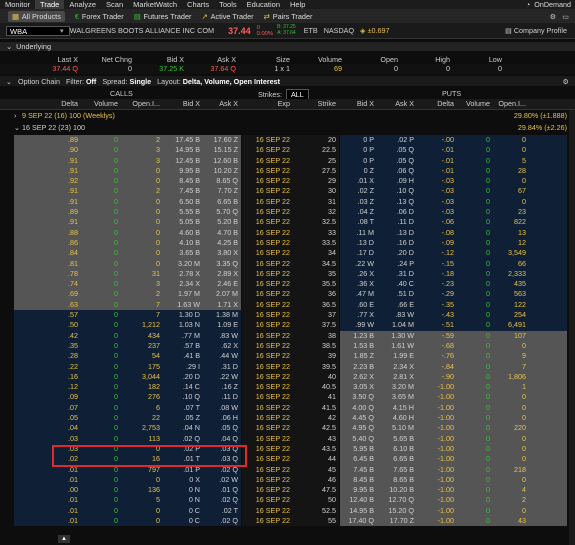  What do you see at coordinates (180, 222) in the screenshot?
I see `call-bid: 5.05 B` at bounding box center [180, 222].